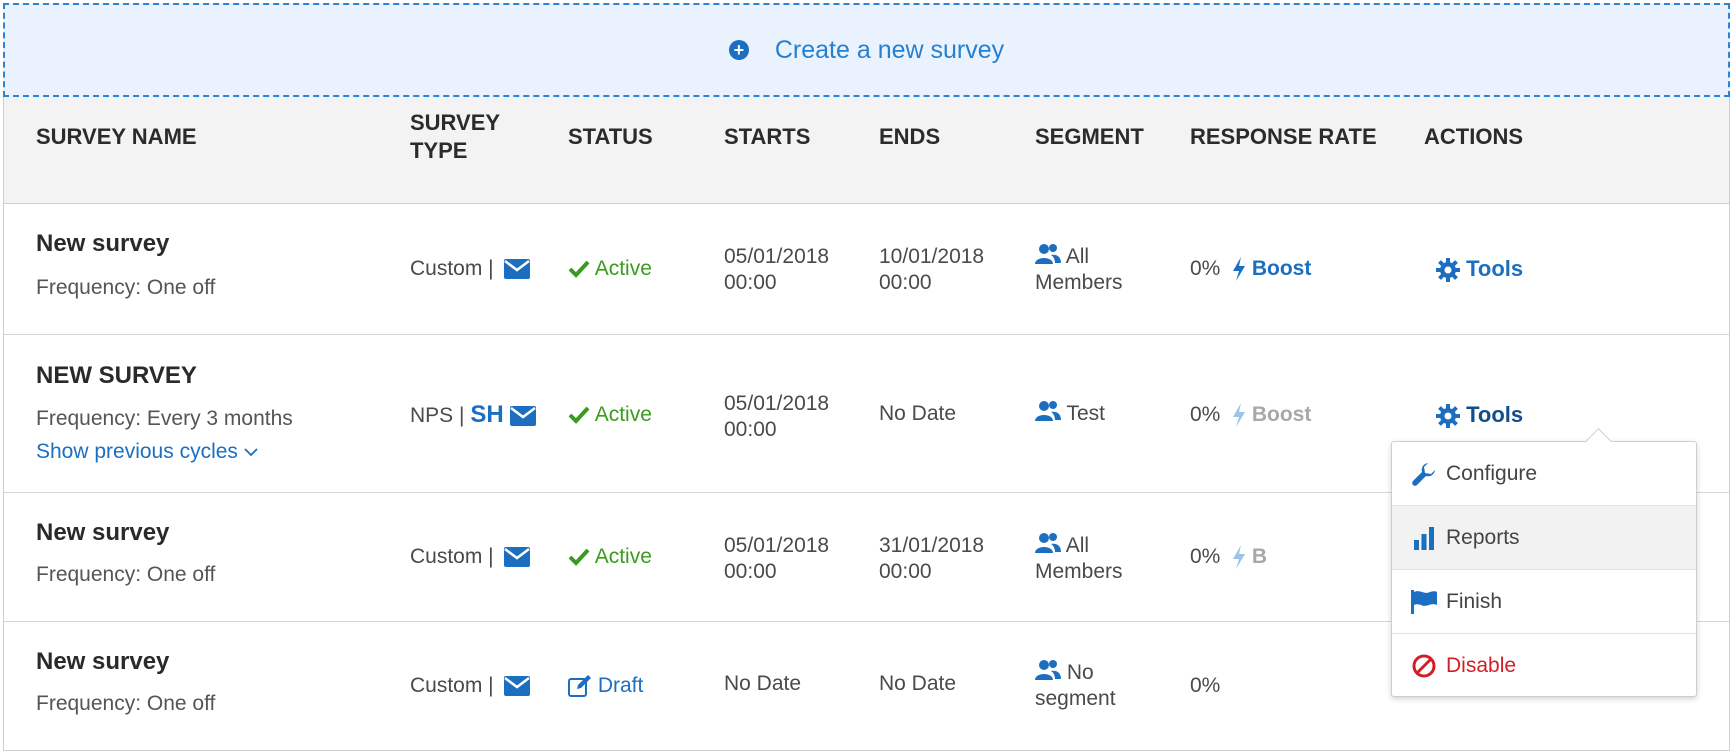 The height and width of the screenshot is (753, 1733). What do you see at coordinates (1249, 557) in the screenshot?
I see `boost-button-disabled: B` at bounding box center [1249, 557].